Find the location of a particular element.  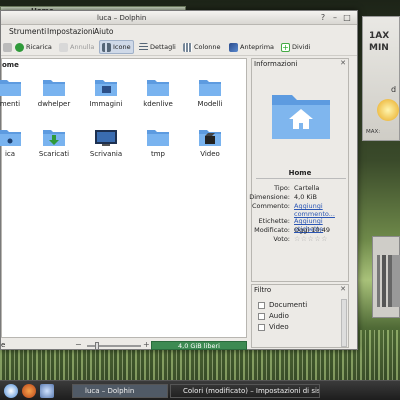

window-title: luca – Dolphin is located at coordinates (122, 18).